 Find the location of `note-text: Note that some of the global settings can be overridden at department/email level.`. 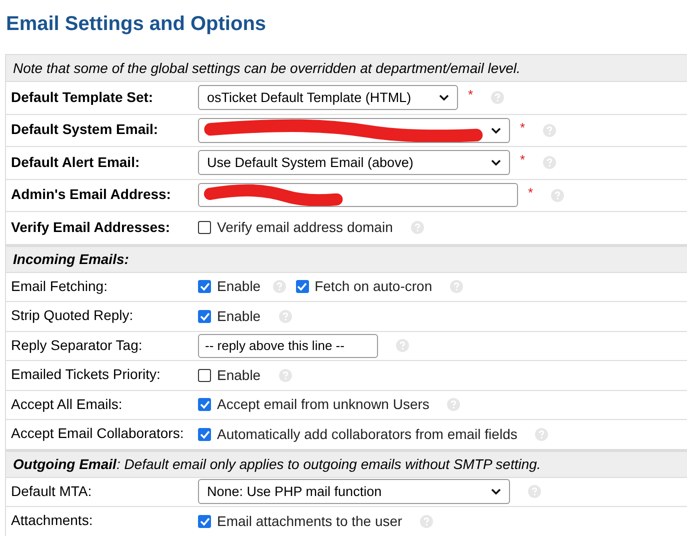

note-text: Note that some of the global settings can be overridden at department/email level. is located at coordinates (266, 68).